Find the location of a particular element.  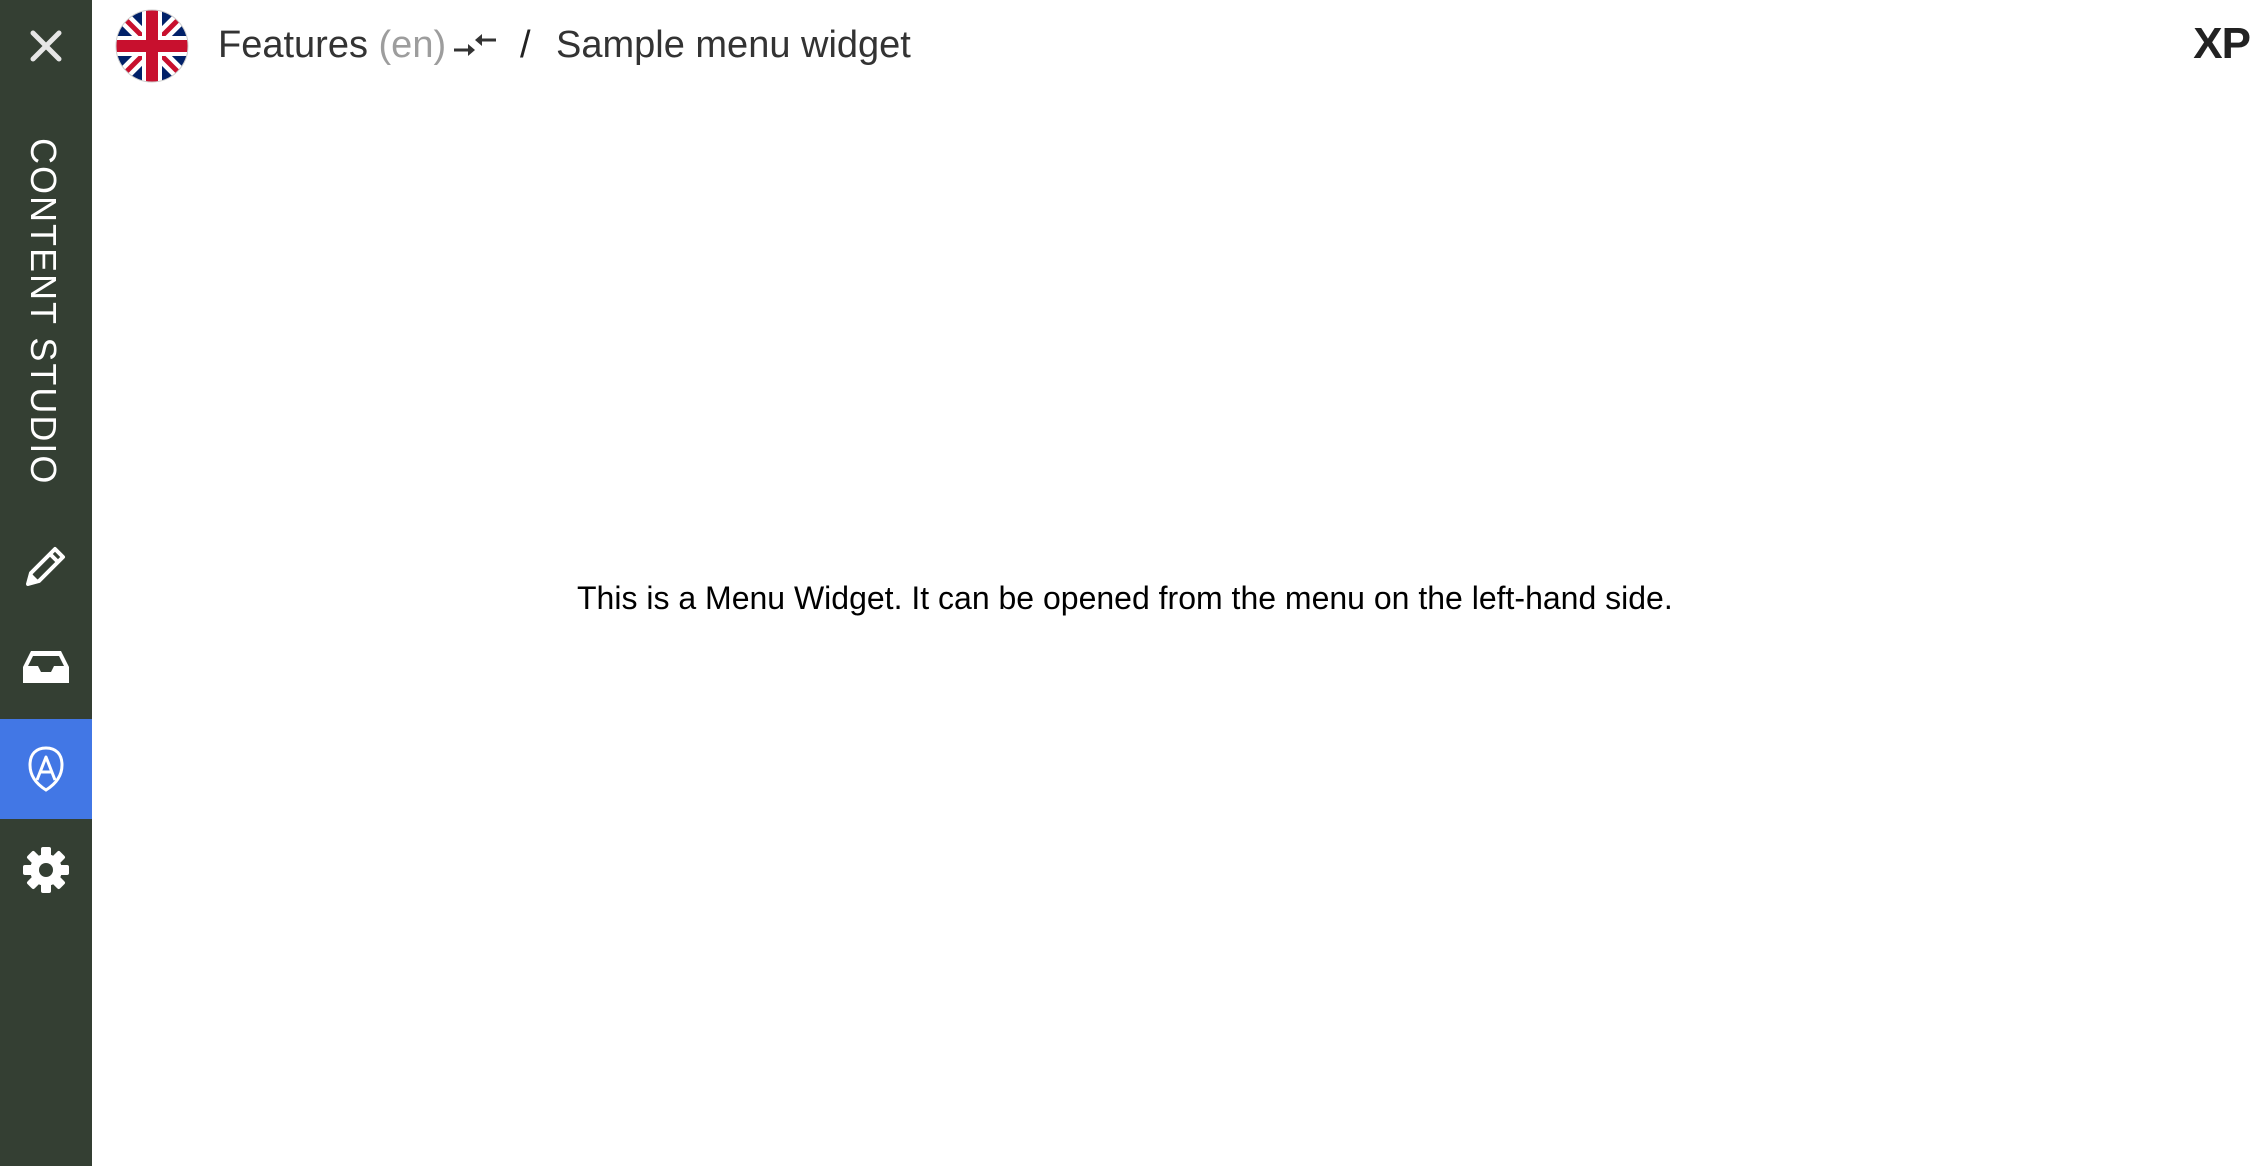

close-button is located at coordinates (46, 46).